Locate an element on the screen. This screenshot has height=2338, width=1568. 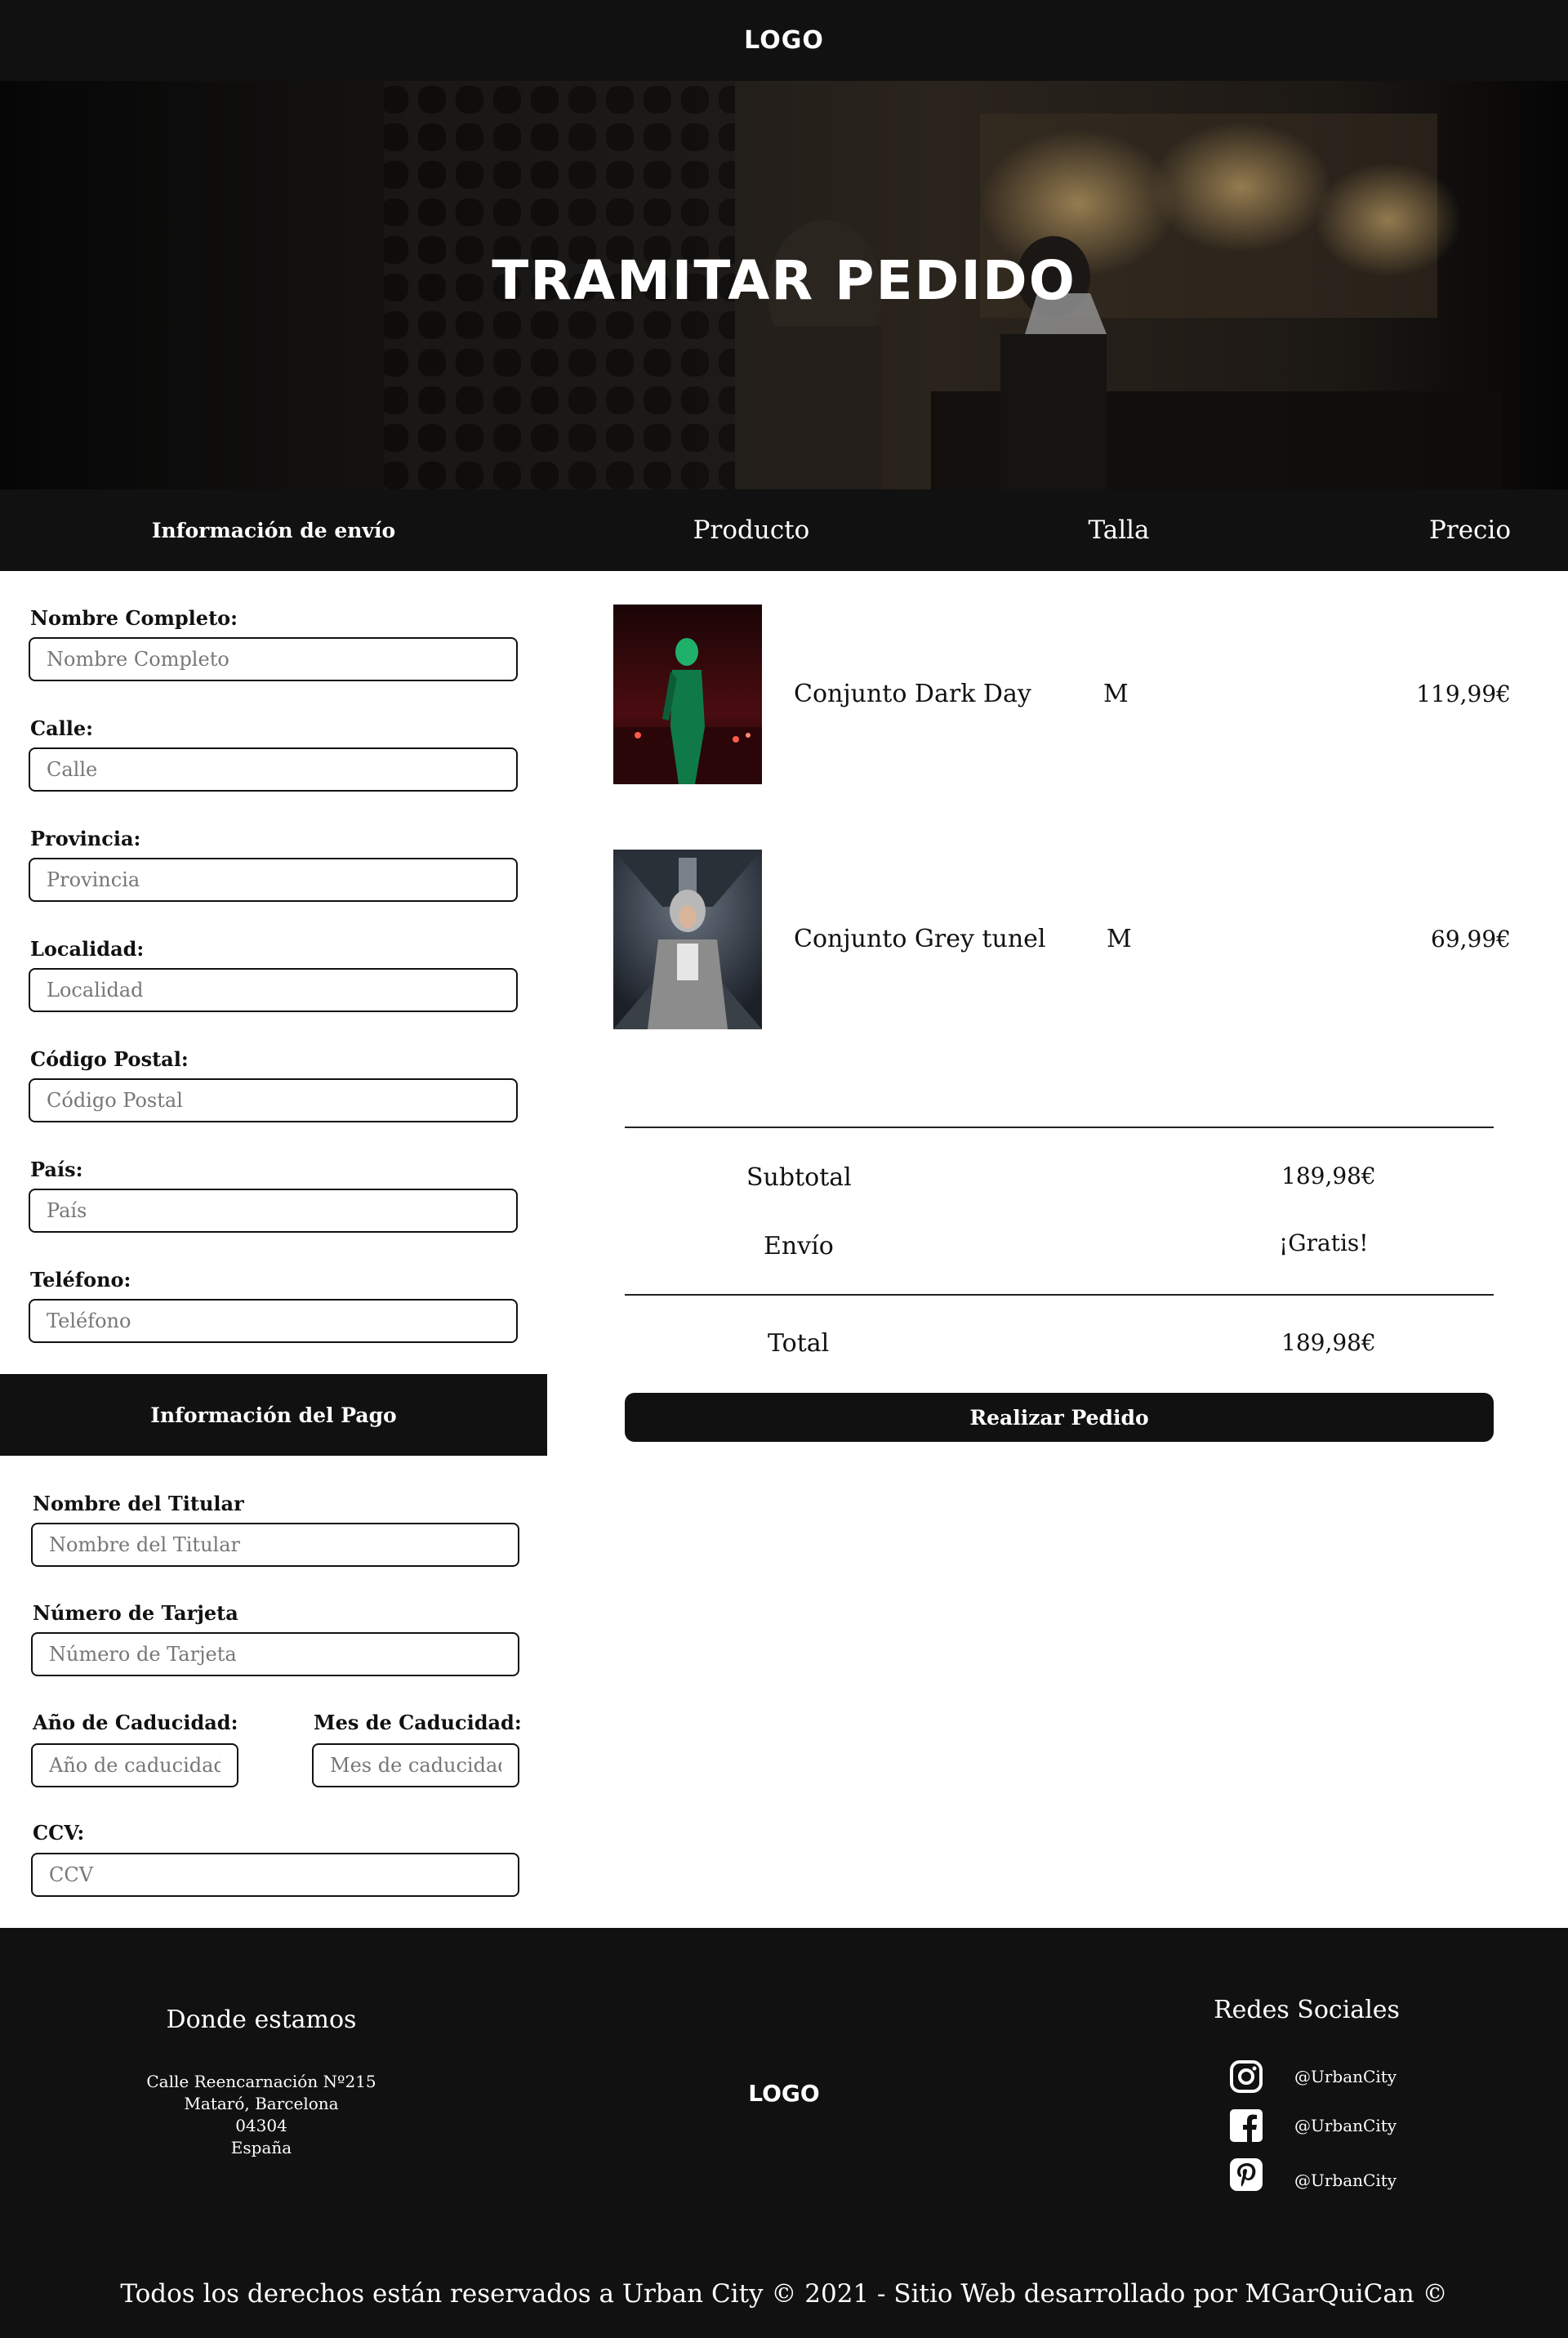
subtotal-value: 189,98€ is located at coordinates (1328, 1175).